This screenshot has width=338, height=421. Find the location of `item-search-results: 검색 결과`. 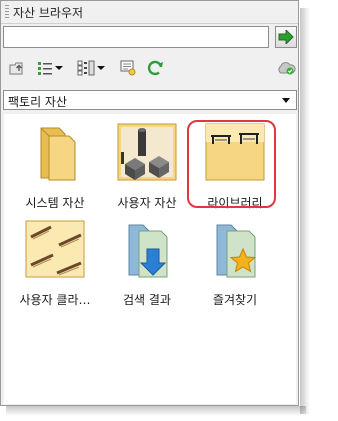

item-search-results: 검색 결과 is located at coordinates (147, 269).